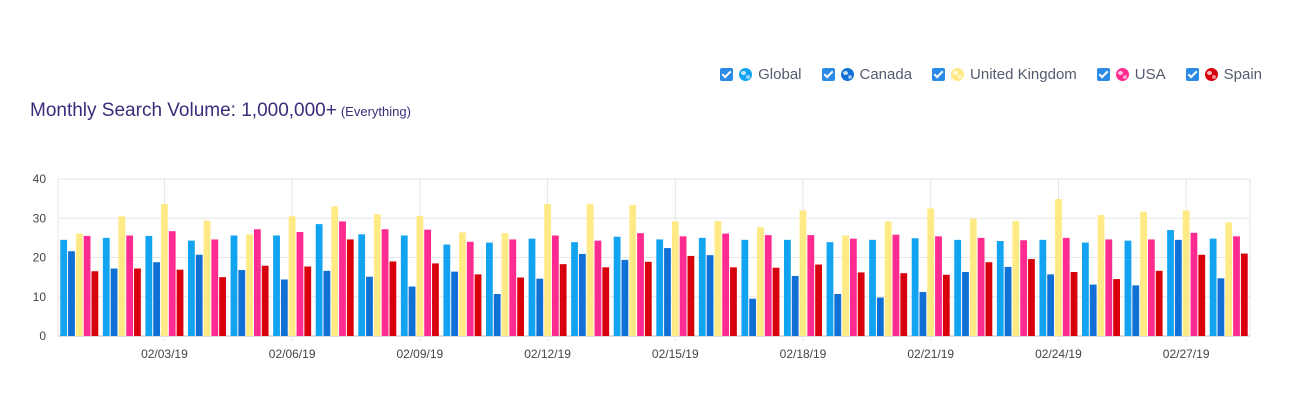  I want to click on x-tick-label: 02/06/19, so click(292, 354).